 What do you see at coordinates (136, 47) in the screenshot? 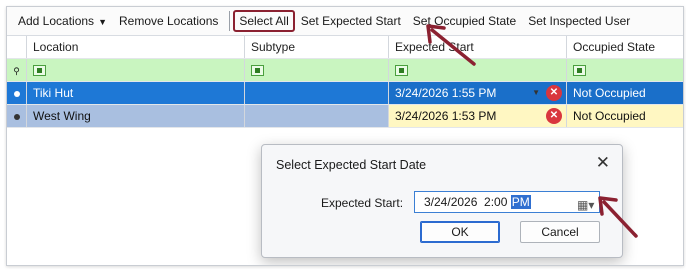
I see `column-header-location: Location` at bounding box center [136, 47].